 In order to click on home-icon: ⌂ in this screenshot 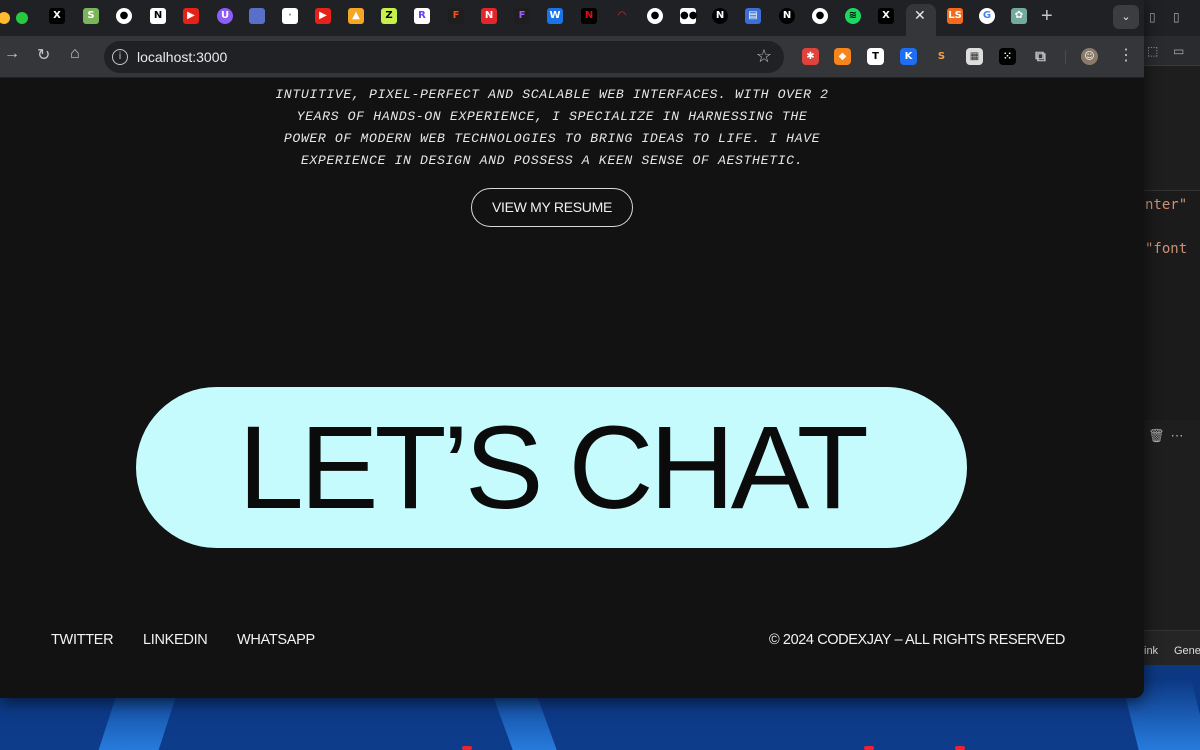, I will do `click(75, 54)`.